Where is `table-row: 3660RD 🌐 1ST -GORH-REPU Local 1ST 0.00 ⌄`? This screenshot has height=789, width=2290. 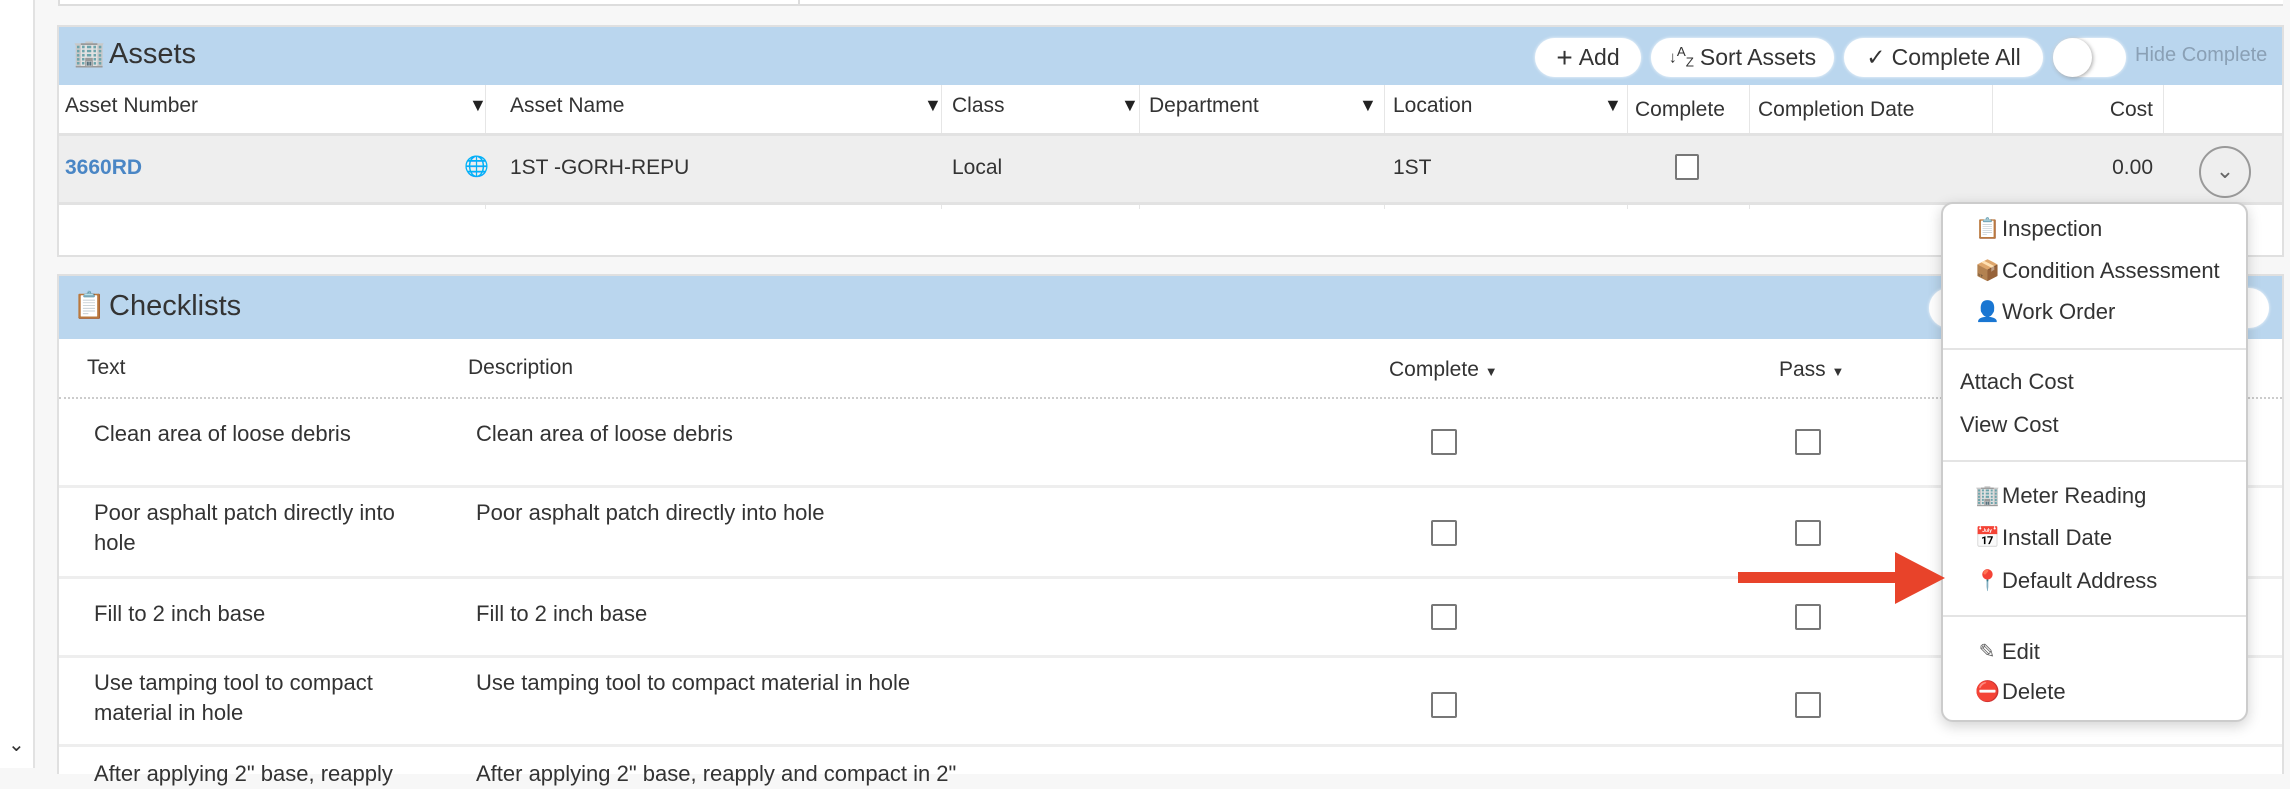
table-row: 3660RD 🌐 1ST -GORH-REPU Local 1ST 0.00 ⌄ is located at coordinates (1170, 169).